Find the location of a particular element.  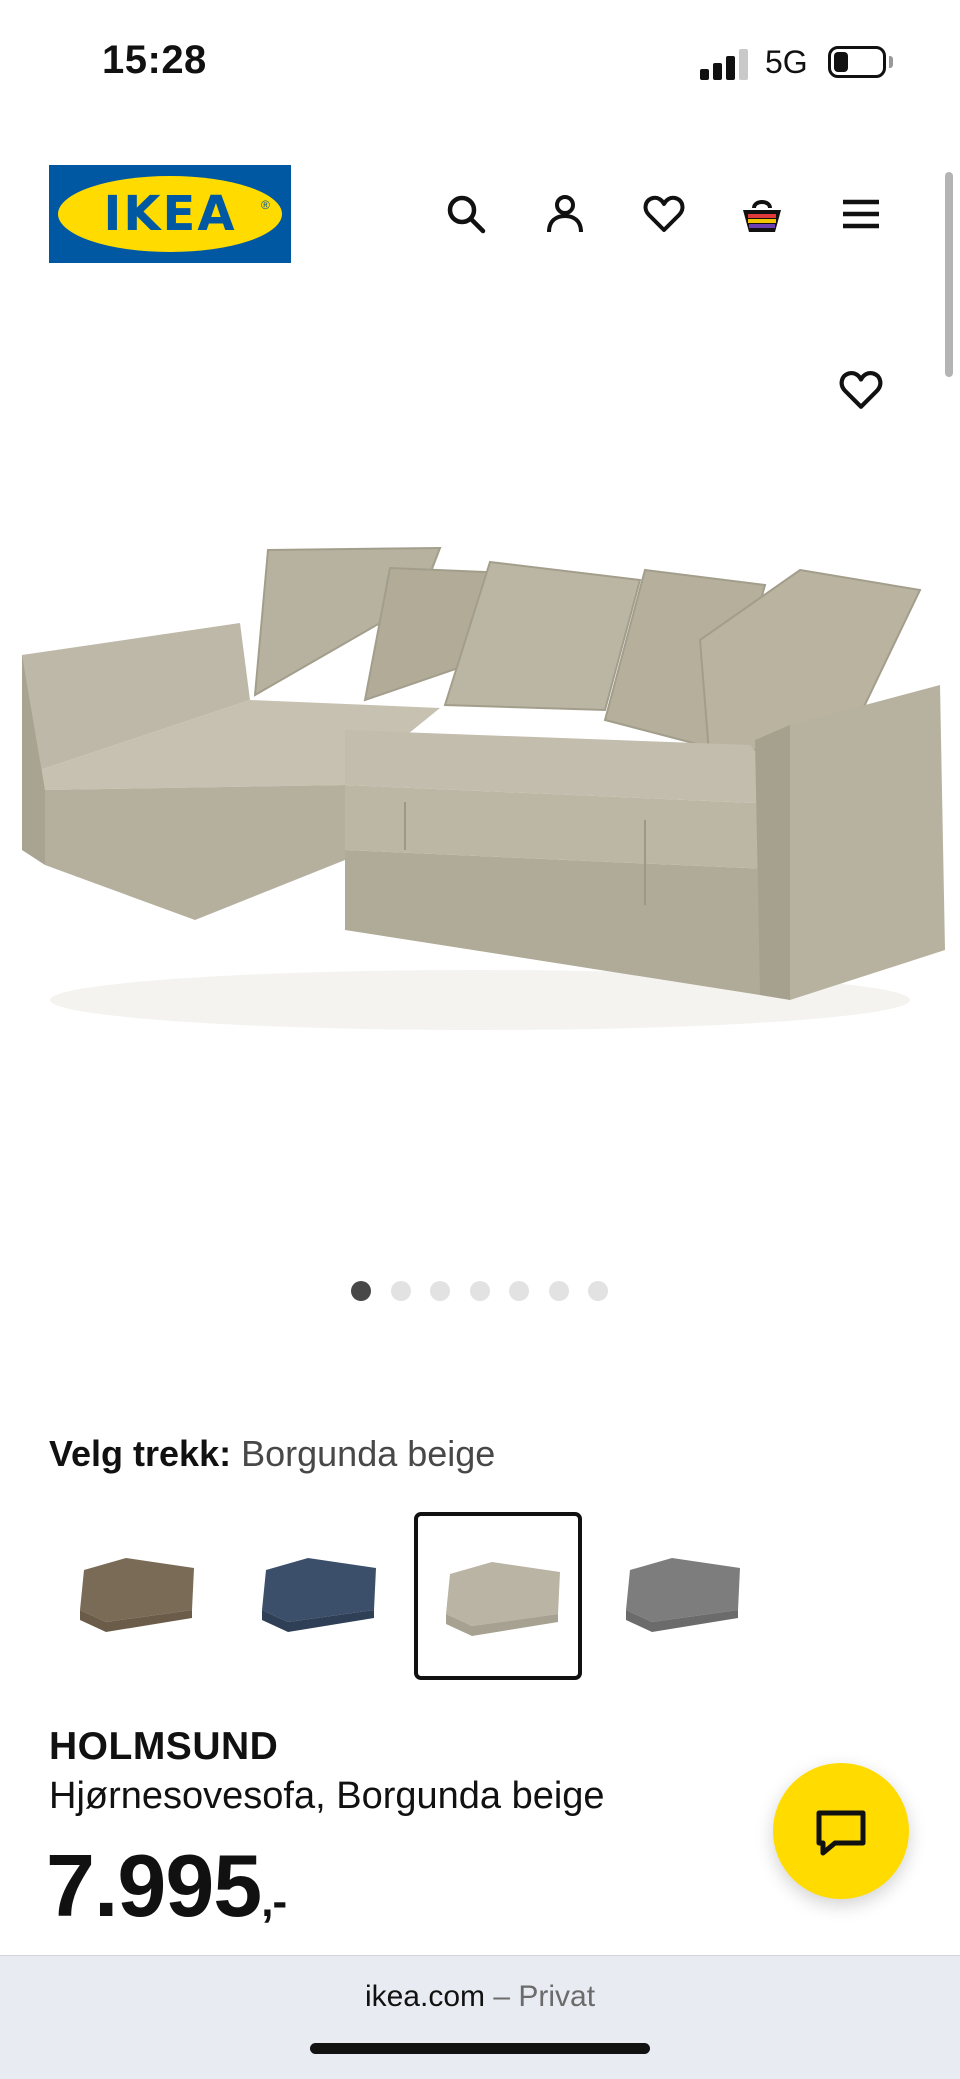

network-type: 5G is located at coordinates (786, 62).